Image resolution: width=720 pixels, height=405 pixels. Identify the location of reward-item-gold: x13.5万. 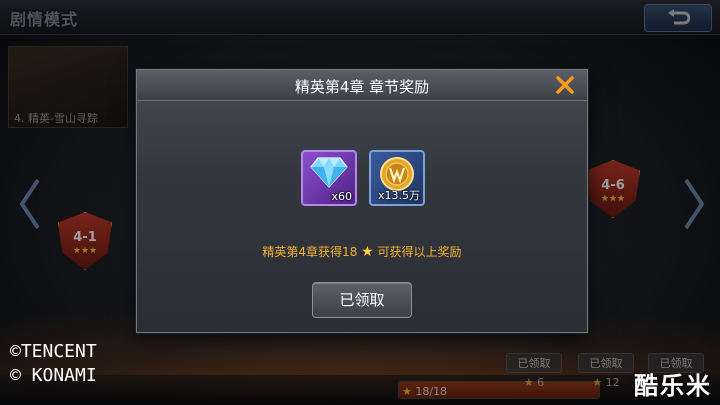
(397, 178).